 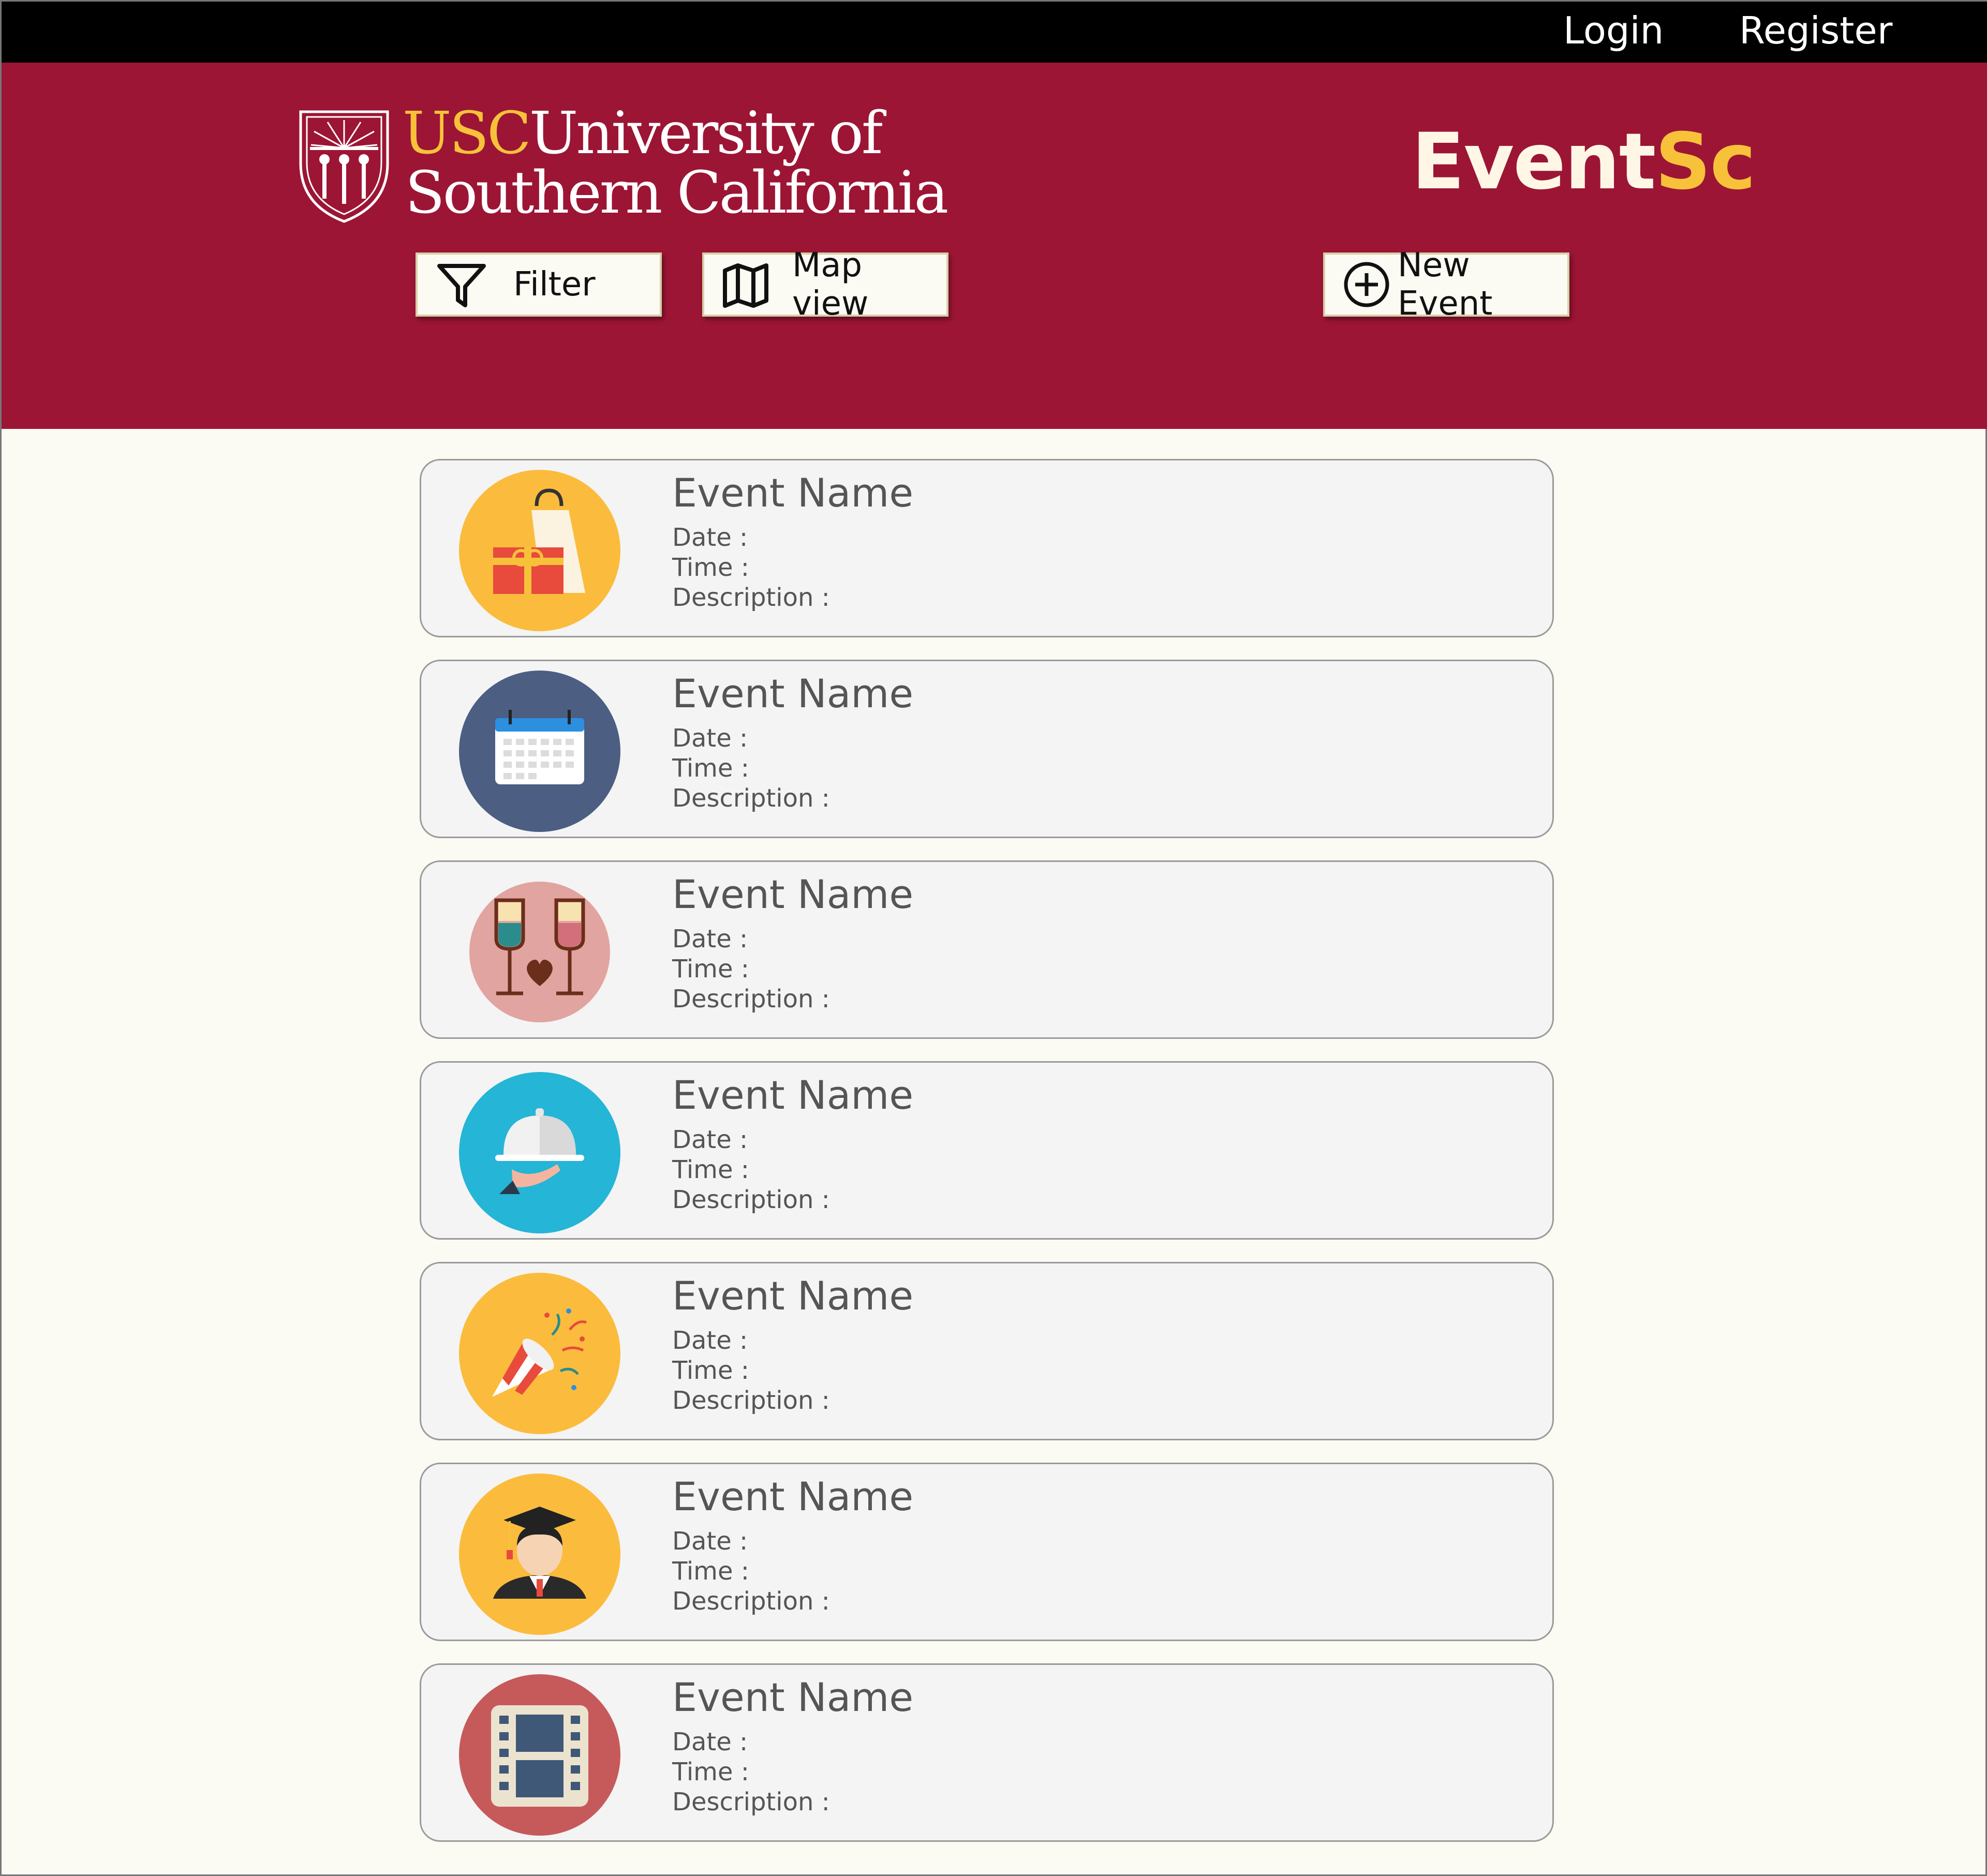 What do you see at coordinates (539, 1554) in the screenshot?
I see `graduate-icon` at bounding box center [539, 1554].